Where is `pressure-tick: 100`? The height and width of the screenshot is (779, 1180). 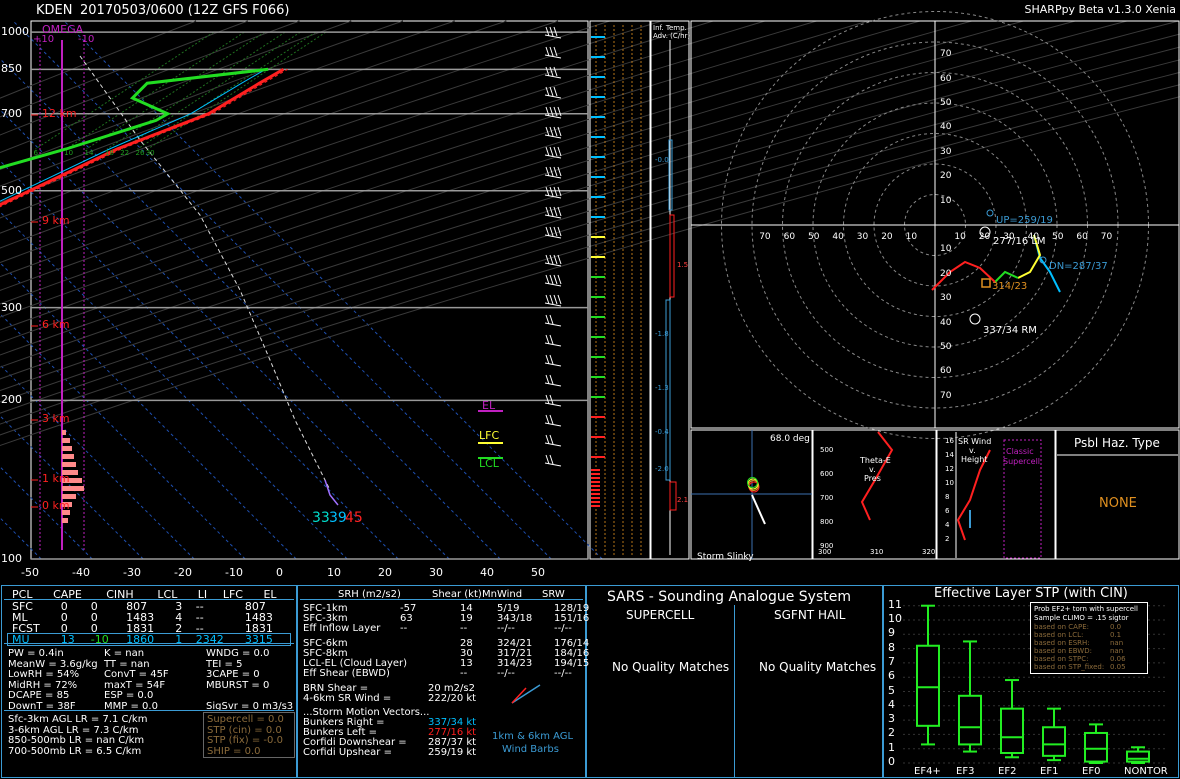 pressure-tick: 100 is located at coordinates (11, 558).